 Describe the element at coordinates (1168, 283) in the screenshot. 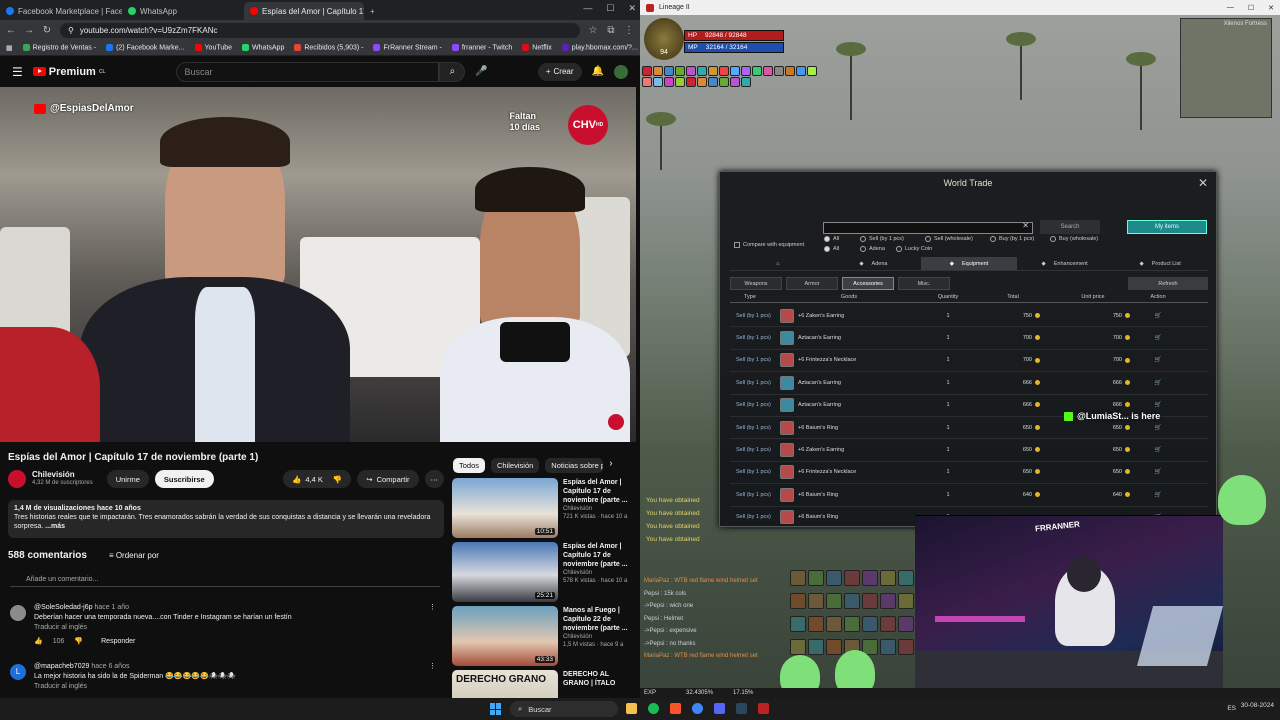

I see `refresh-button: Refresh` at that location.